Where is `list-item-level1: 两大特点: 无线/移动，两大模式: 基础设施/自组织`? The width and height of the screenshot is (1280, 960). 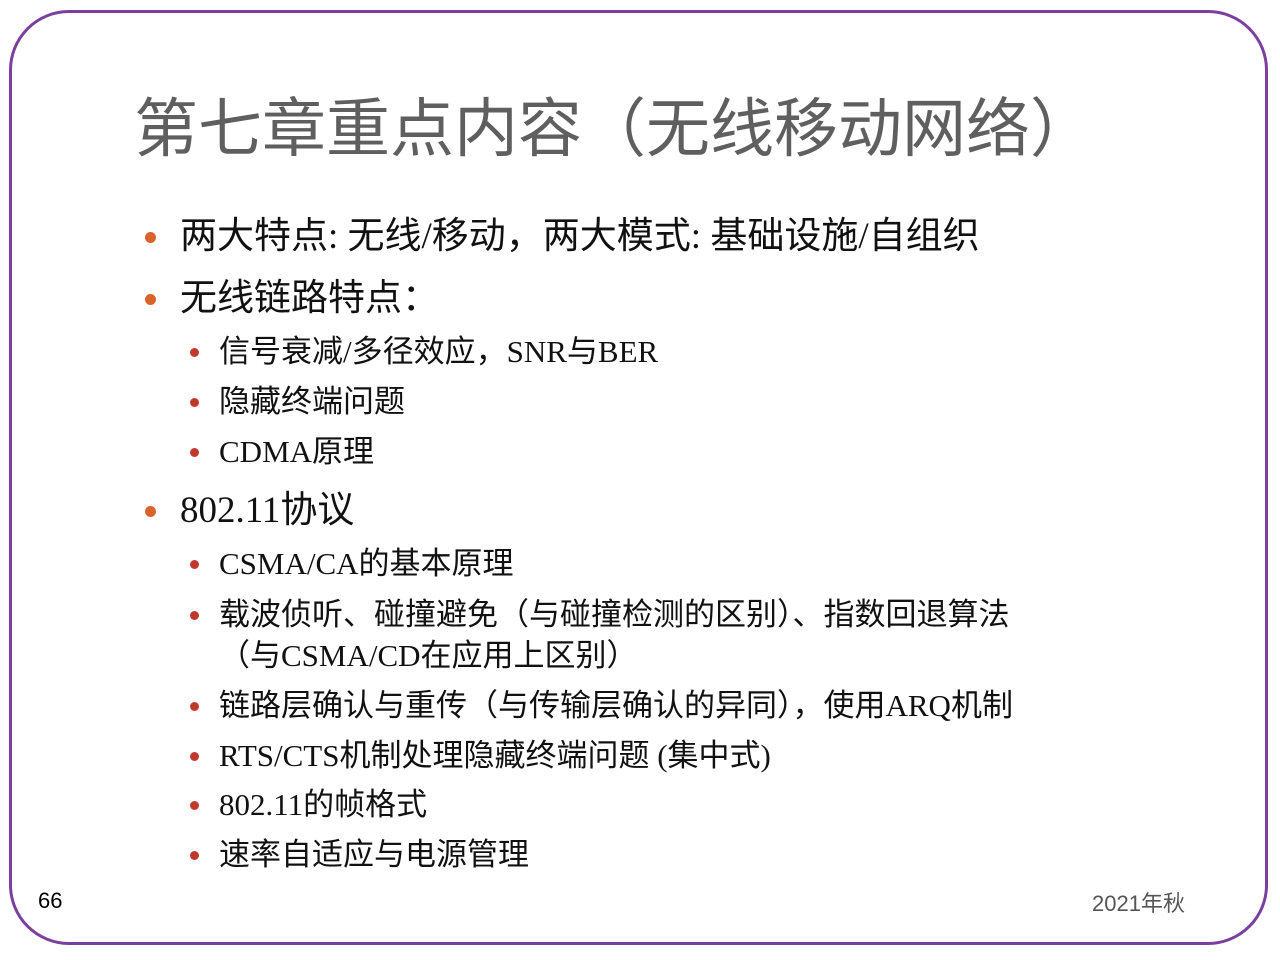 list-item-level1: 两大特点: 无线/移动，两大模式: 基础设施/自组织 is located at coordinates (580, 236).